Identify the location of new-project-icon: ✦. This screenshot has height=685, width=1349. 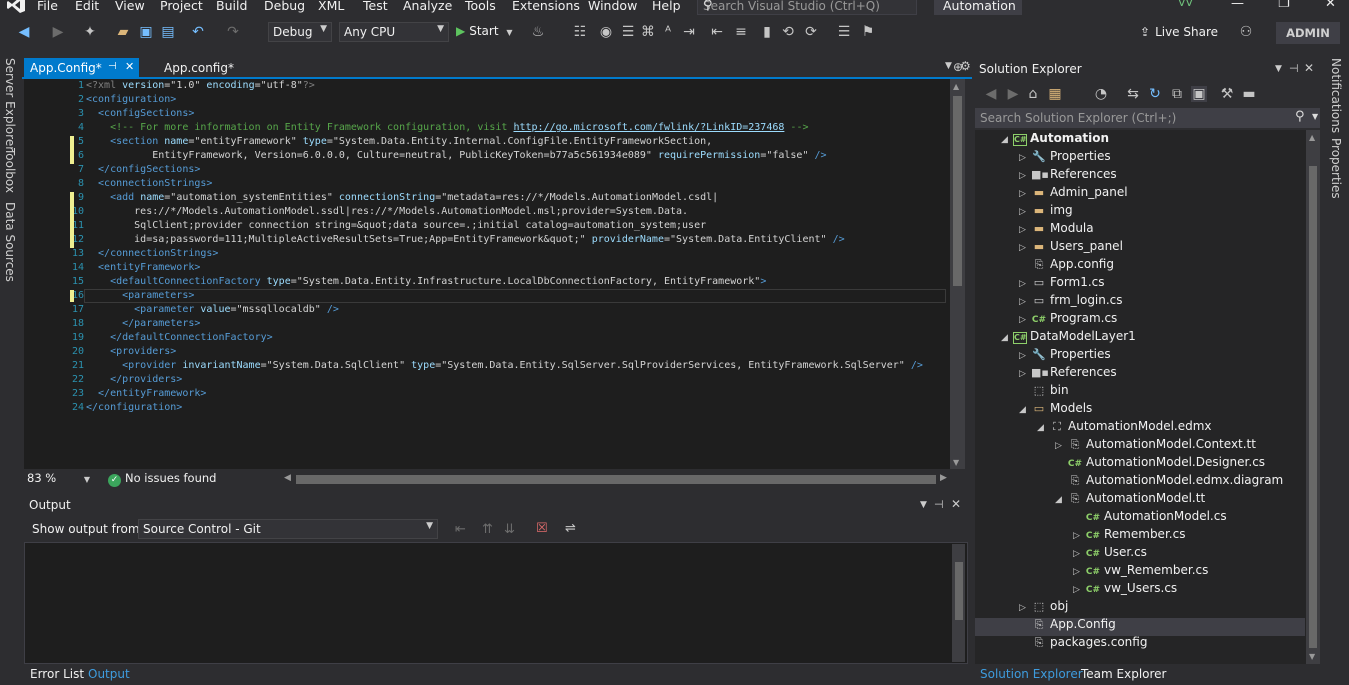
(90, 32).